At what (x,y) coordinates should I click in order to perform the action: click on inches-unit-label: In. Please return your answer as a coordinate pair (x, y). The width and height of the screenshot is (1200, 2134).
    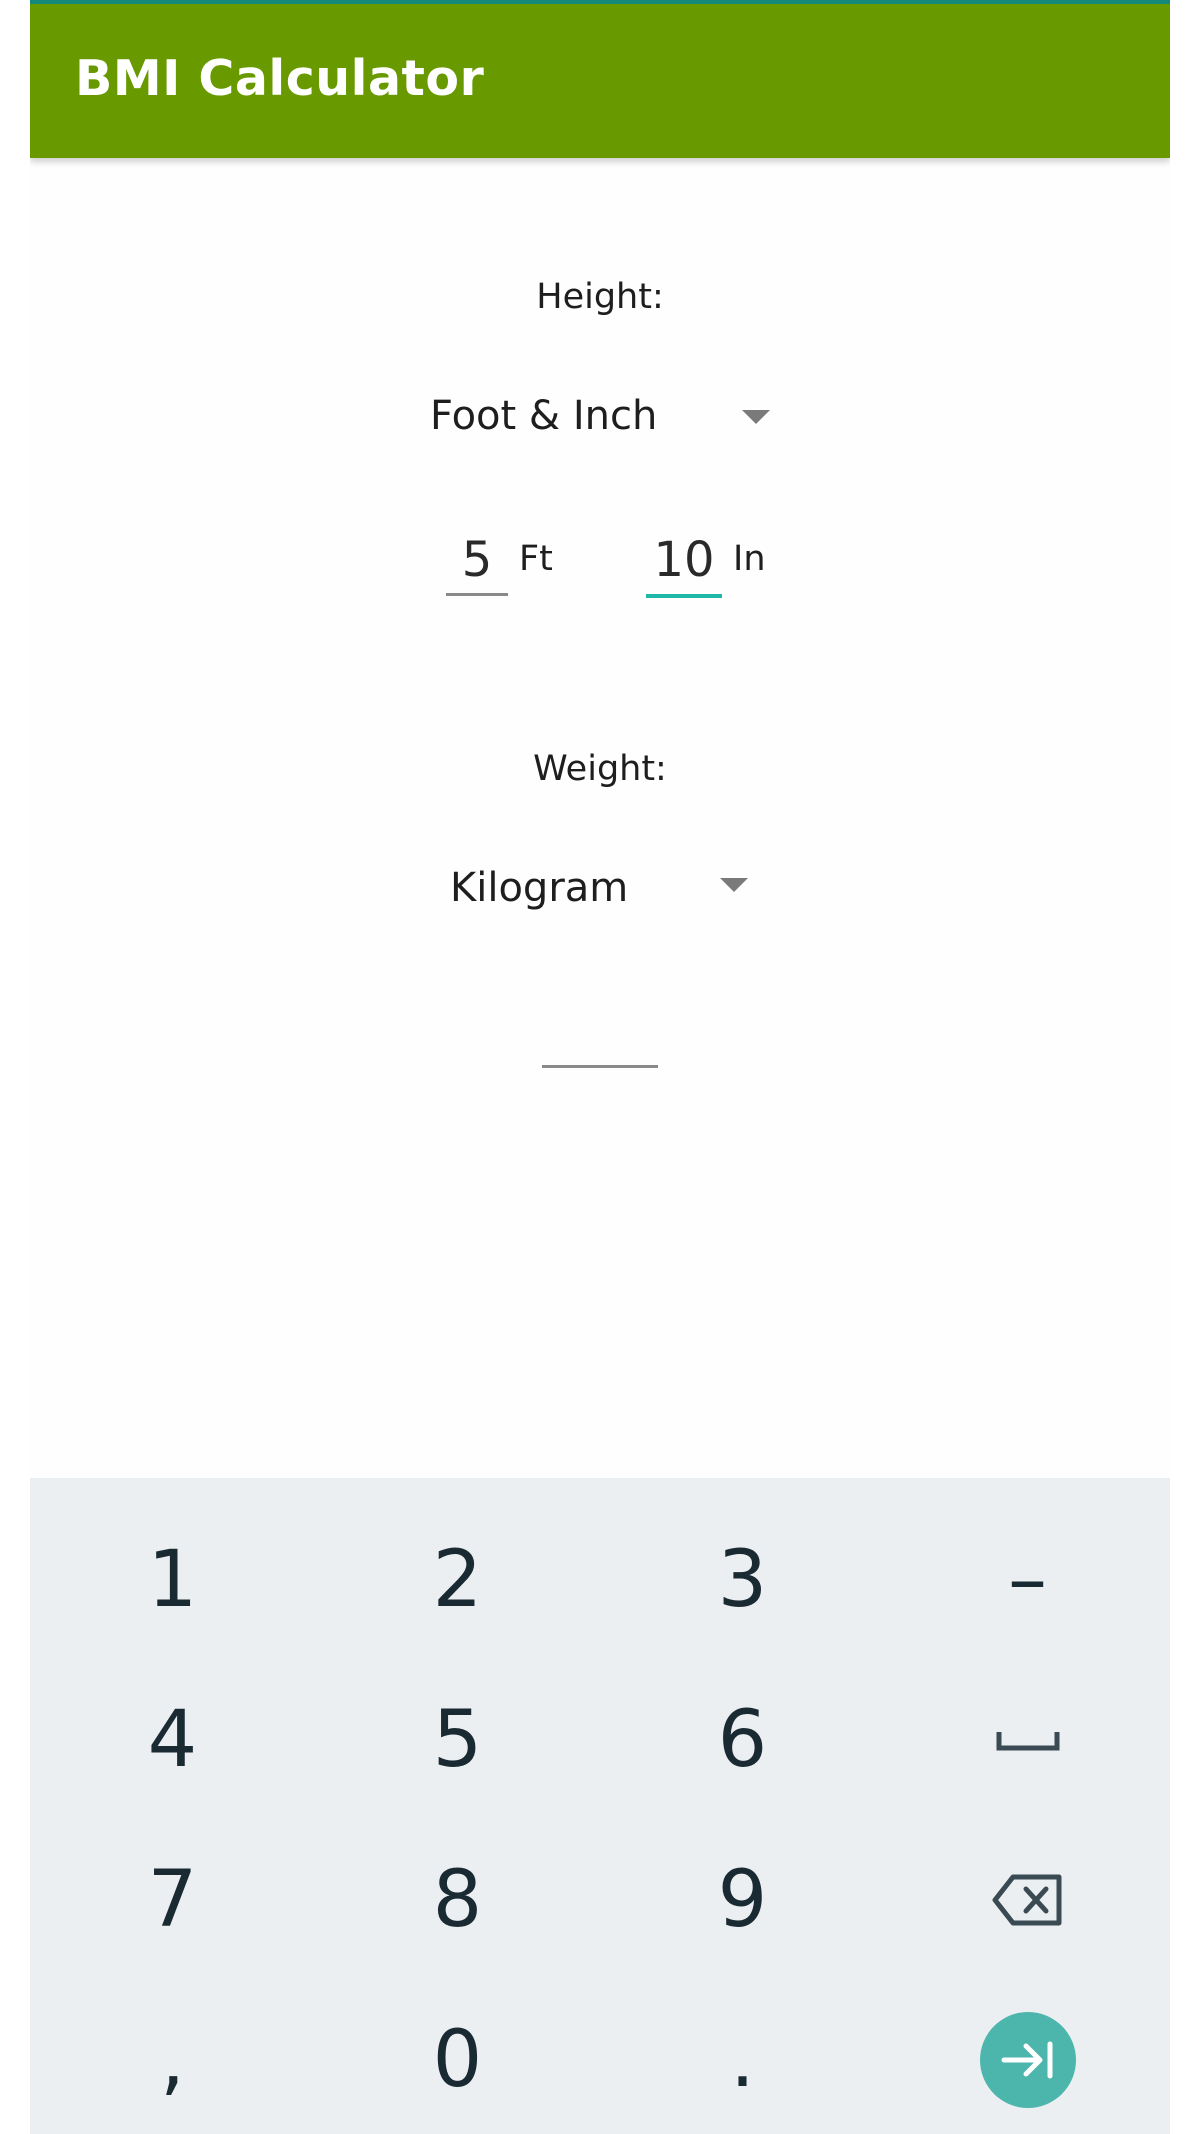
    Looking at the image, I should click on (749, 559).